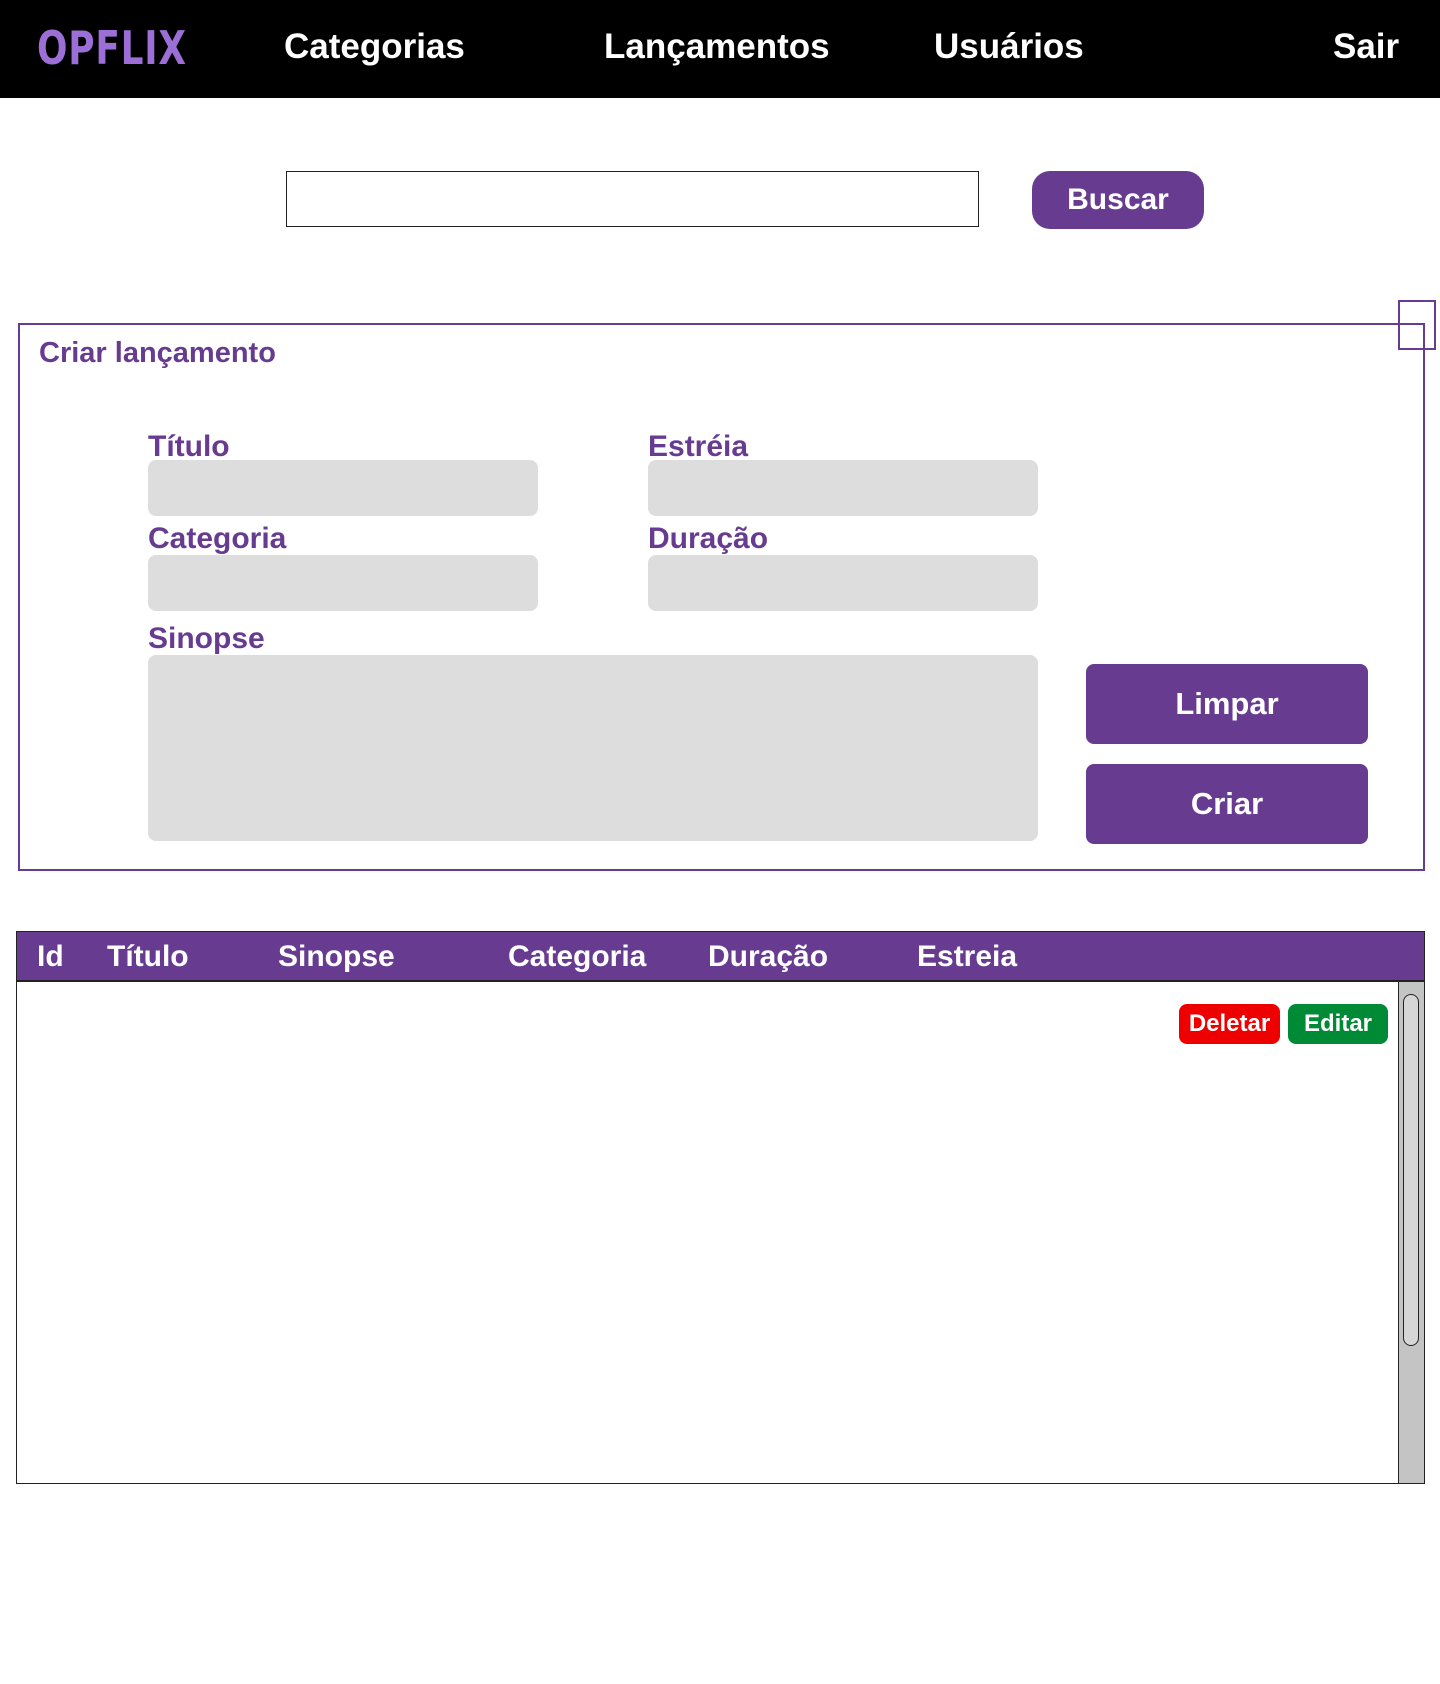 The width and height of the screenshot is (1440, 1684). Describe the element at coordinates (843, 488) in the screenshot. I see `estreia-input` at that location.